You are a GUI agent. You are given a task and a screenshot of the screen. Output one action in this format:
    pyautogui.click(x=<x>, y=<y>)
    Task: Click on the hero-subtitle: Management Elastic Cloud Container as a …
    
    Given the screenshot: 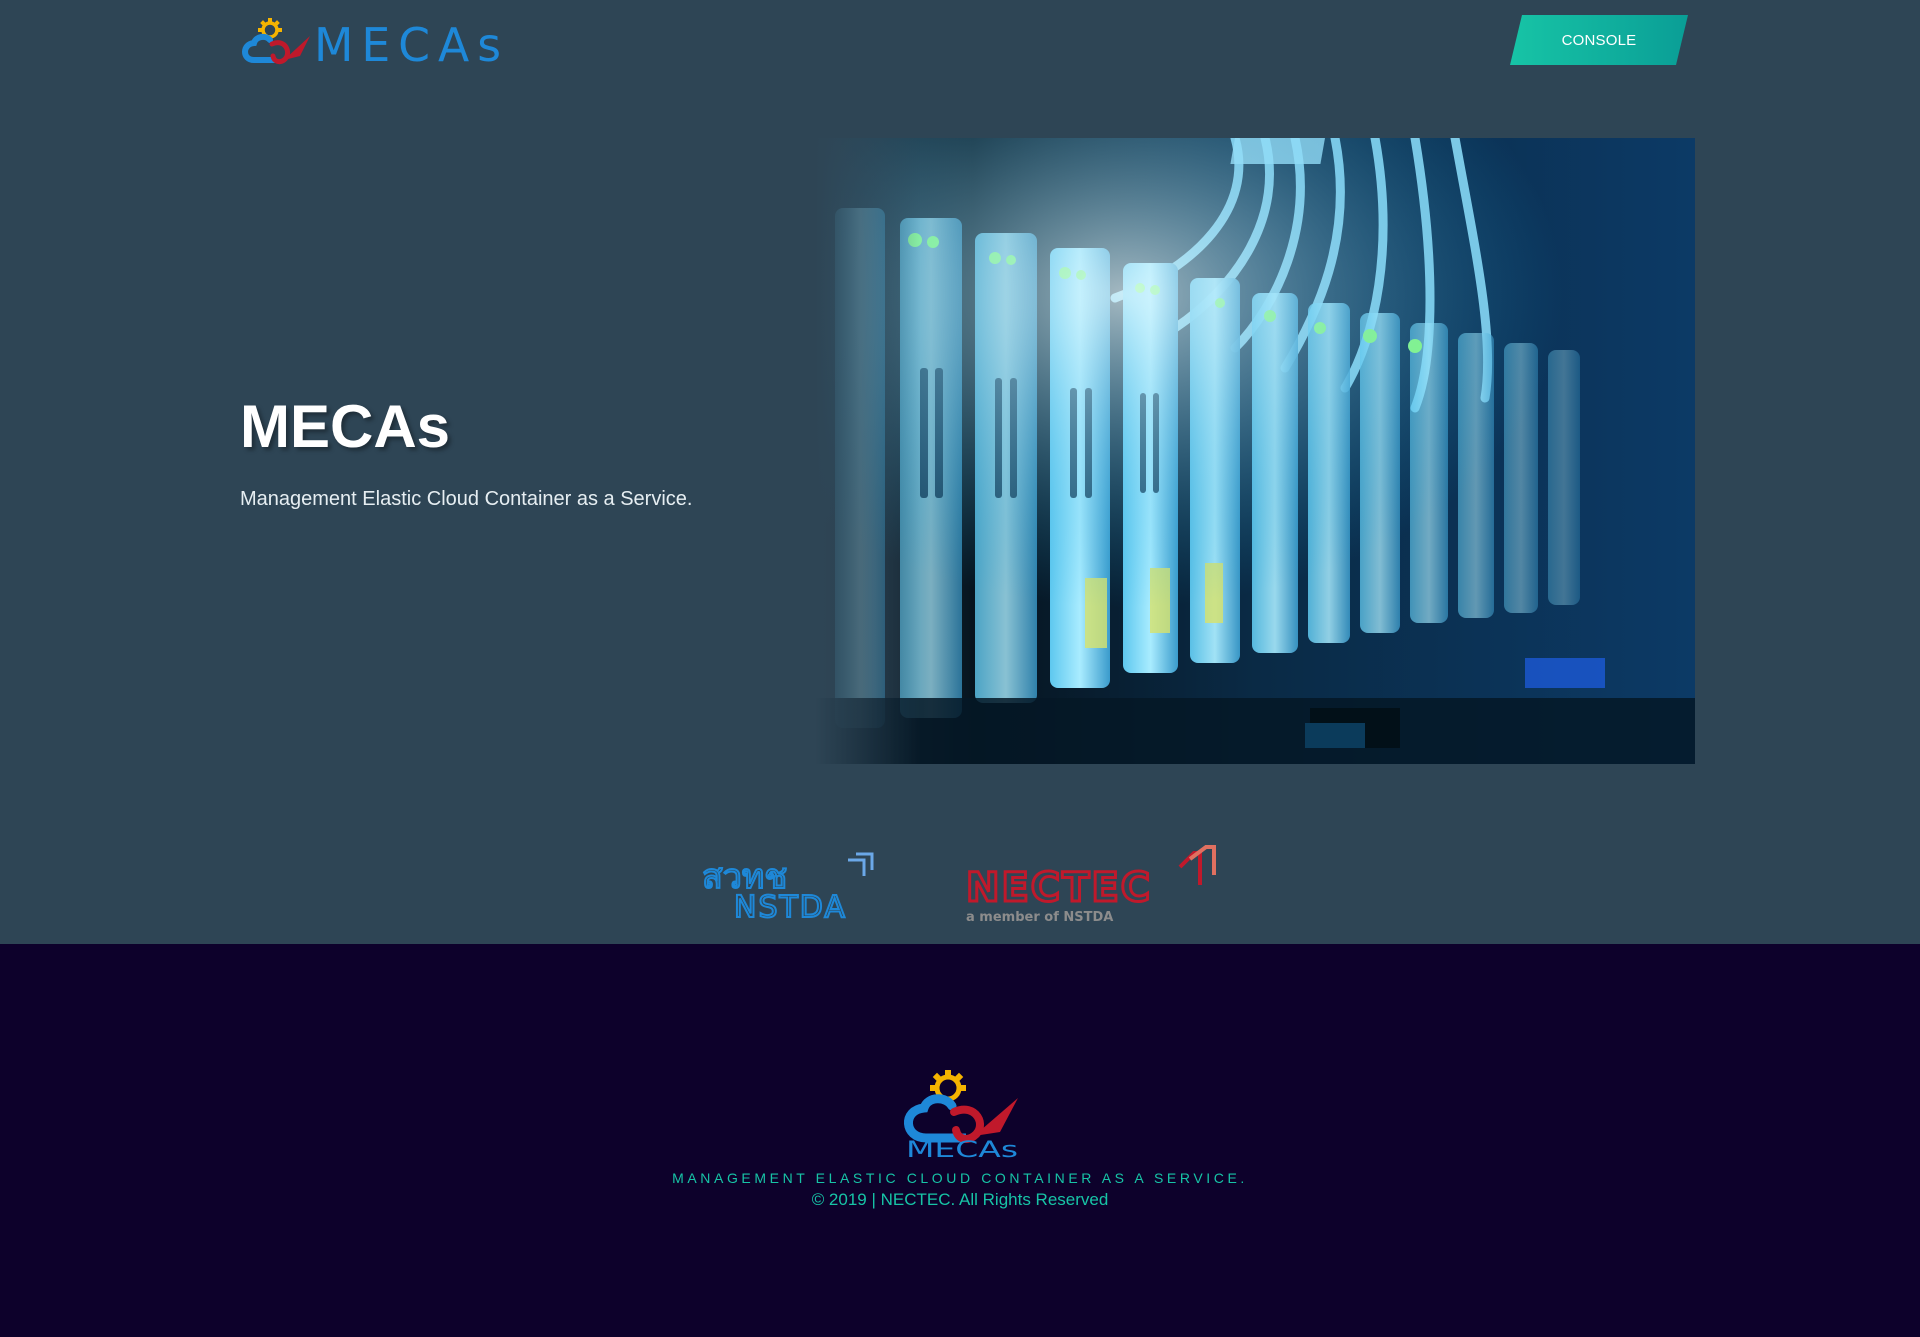 What is the action you would take?
    pyautogui.click(x=466, y=499)
    